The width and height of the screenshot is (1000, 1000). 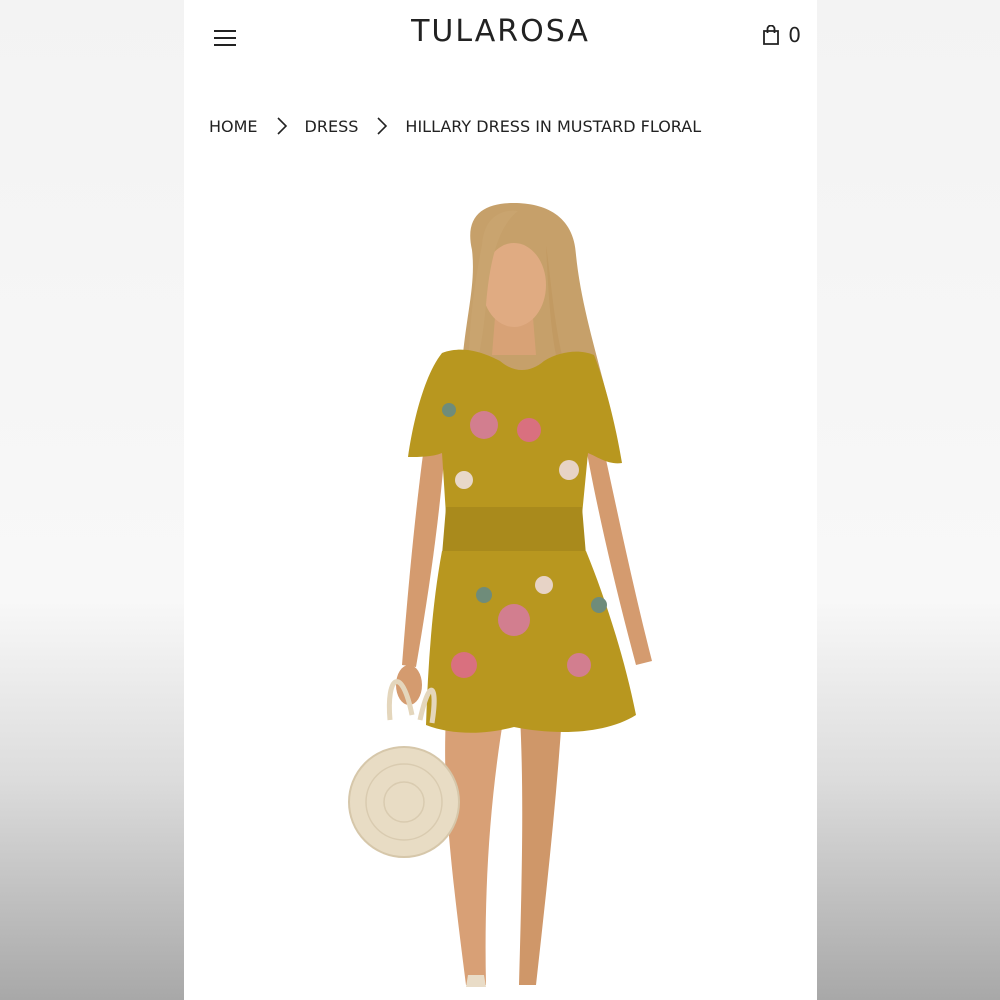 I want to click on brand-logo: TULAROSA, so click(x=500, y=31).